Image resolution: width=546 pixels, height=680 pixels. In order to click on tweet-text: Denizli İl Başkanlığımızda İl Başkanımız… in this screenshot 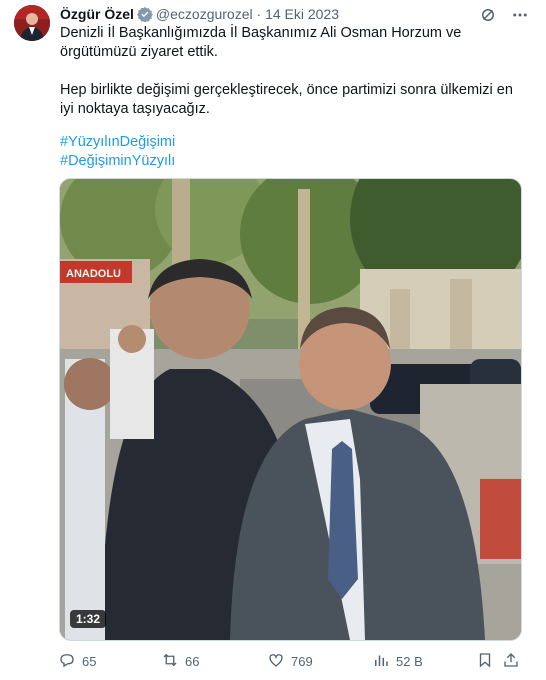, I will do `click(295, 71)`.